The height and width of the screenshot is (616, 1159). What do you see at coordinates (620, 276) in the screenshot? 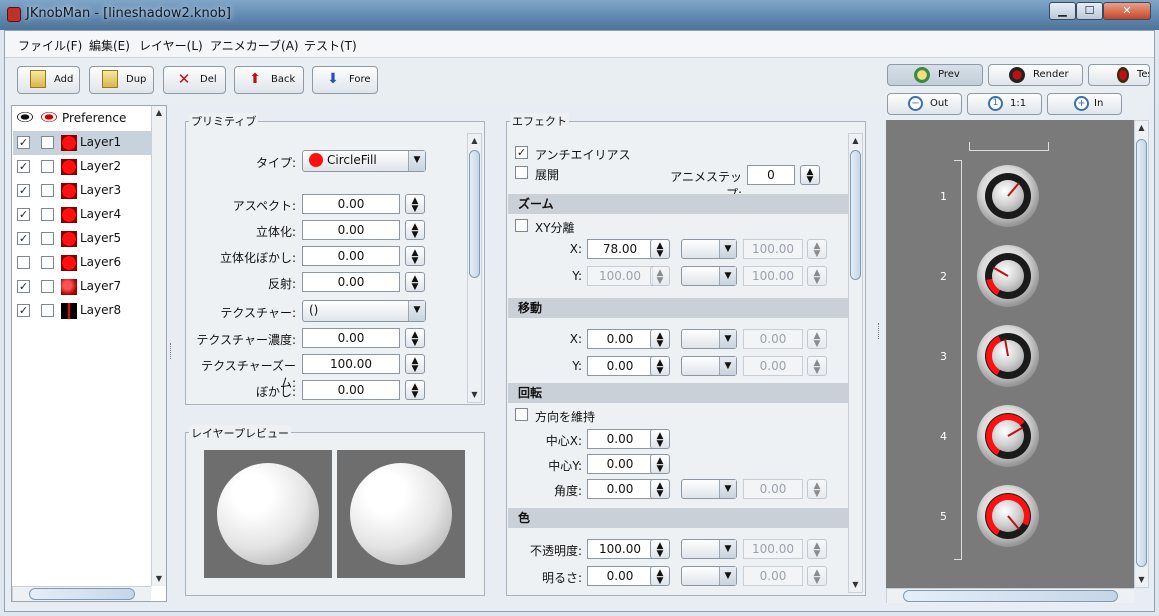
I see `zoom-y-field: 100.00` at bounding box center [620, 276].